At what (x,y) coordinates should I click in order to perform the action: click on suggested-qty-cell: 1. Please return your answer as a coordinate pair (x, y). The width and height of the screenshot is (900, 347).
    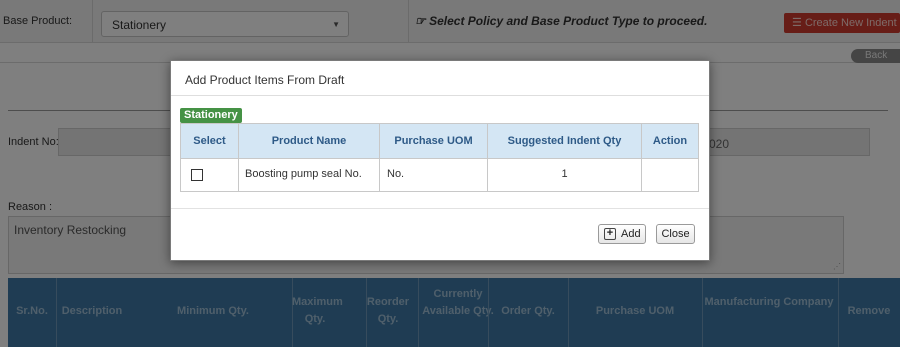
    Looking at the image, I should click on (564, 174).